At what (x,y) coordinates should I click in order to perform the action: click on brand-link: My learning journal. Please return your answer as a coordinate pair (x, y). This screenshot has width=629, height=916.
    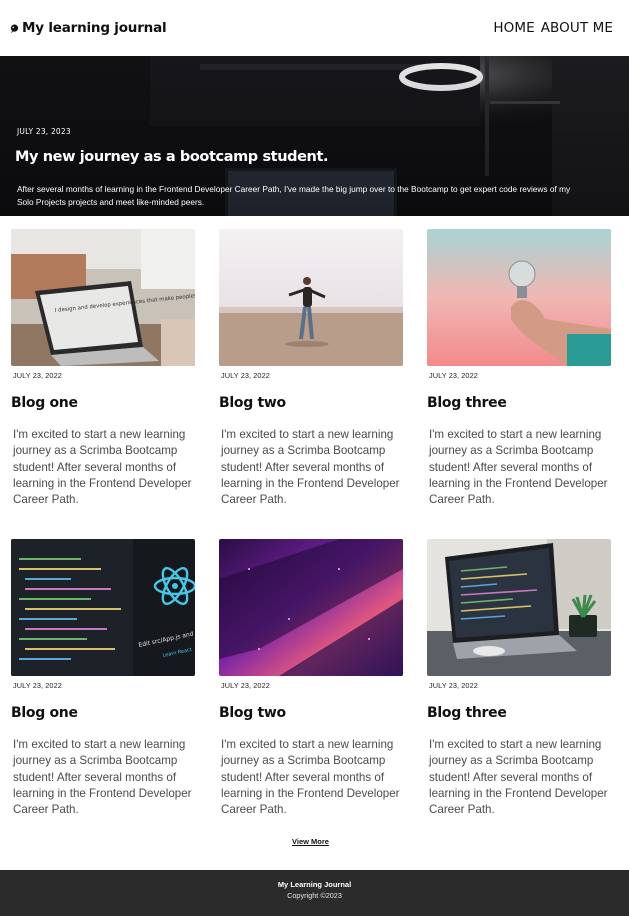
    Looking at the image, I should click on (88, 28).